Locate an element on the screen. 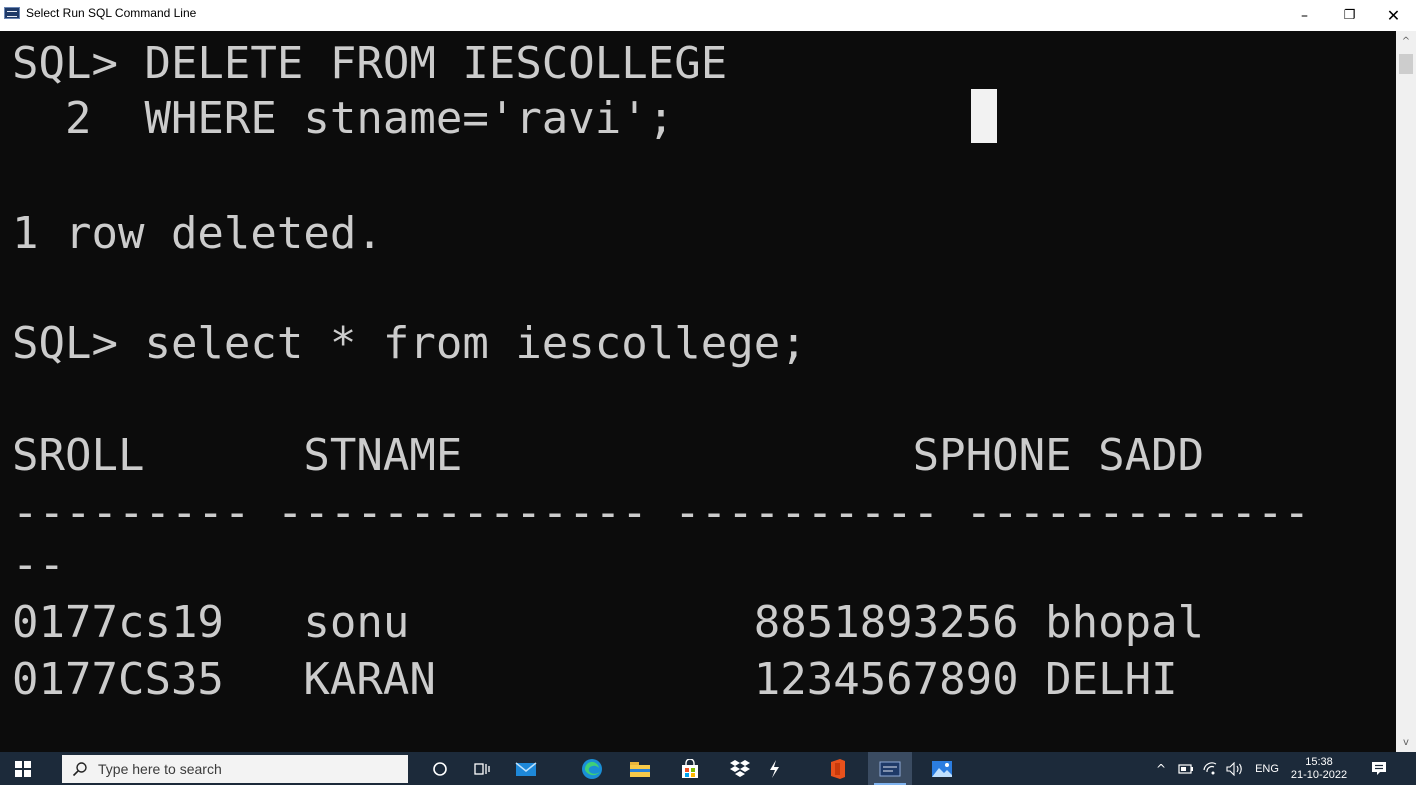 This screenshot has width=1416, height=785. file-explorer-icon is located at coordinates (640, 768).